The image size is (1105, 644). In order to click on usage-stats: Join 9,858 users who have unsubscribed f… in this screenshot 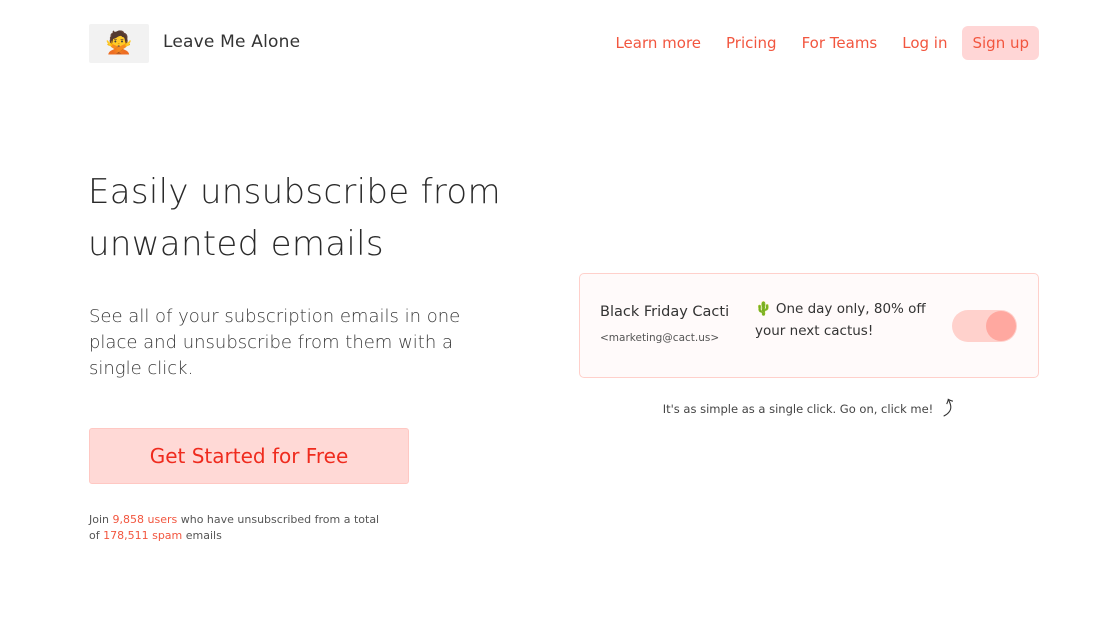, I will do `click(239, 528)`.